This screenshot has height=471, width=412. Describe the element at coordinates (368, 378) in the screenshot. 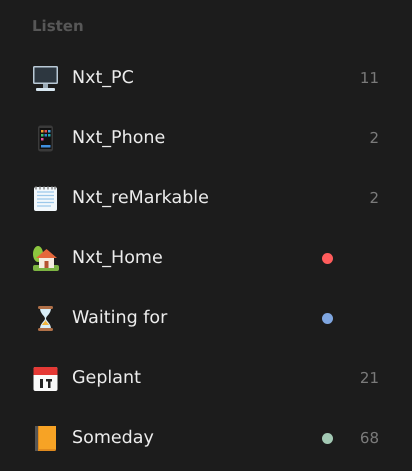

I see `item-count: 21` at that location.